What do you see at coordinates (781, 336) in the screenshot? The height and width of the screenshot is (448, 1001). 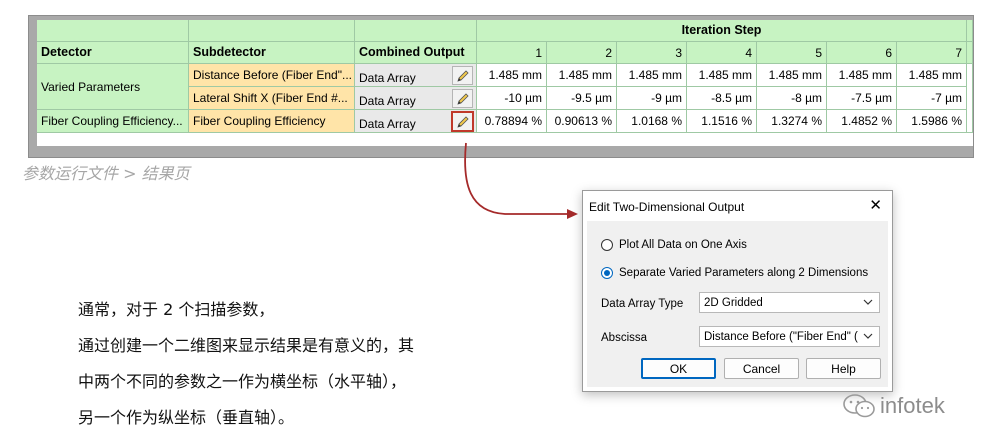 I see `select-value: Distance Before ("Fiber End" (` at bounding box center [781, 336].